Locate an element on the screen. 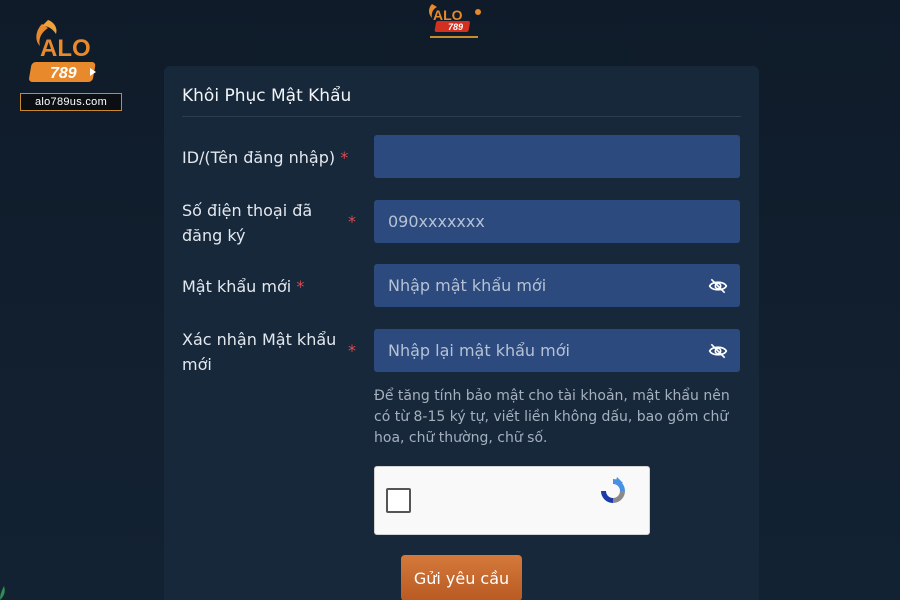 The height and width of the screenshot is (600, 900). phone-label: Số điện thoại đã đăng ký is located at coordinates (247, 223).